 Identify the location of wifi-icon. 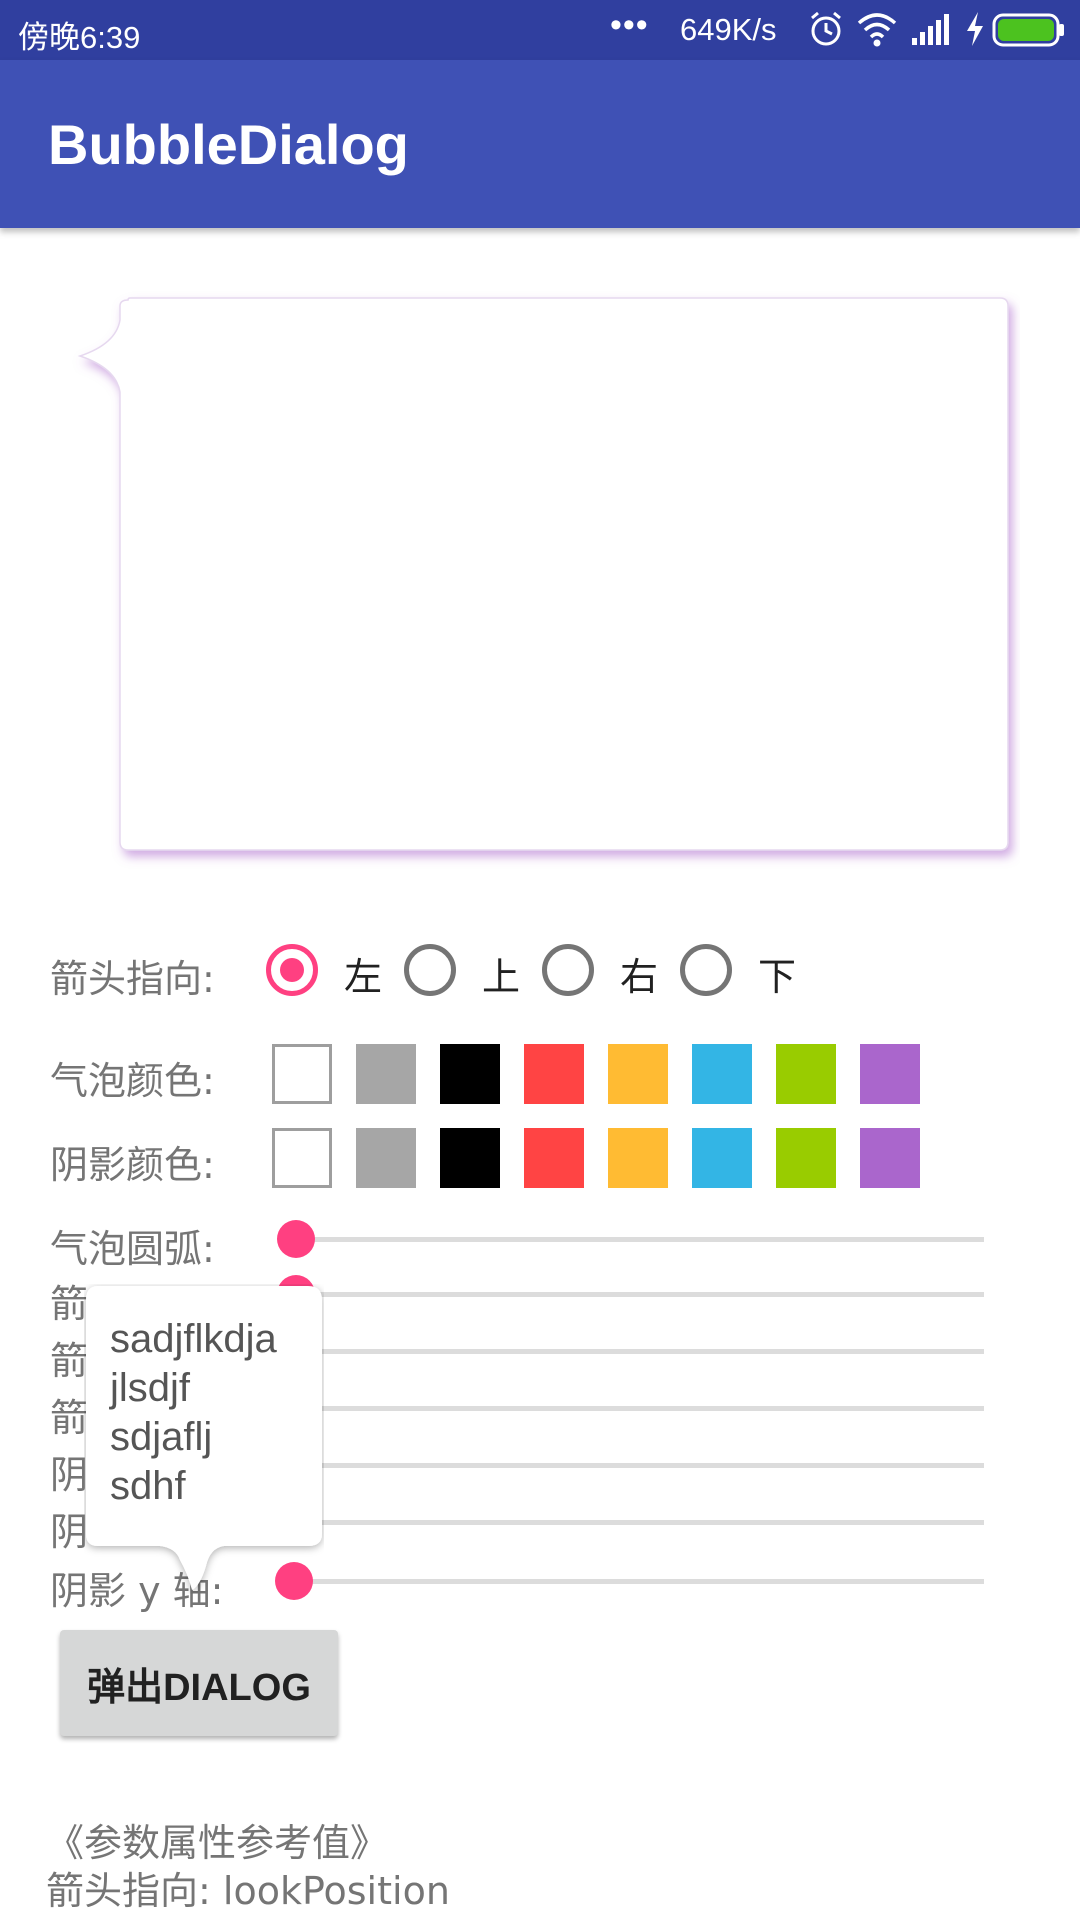
(877, 30).